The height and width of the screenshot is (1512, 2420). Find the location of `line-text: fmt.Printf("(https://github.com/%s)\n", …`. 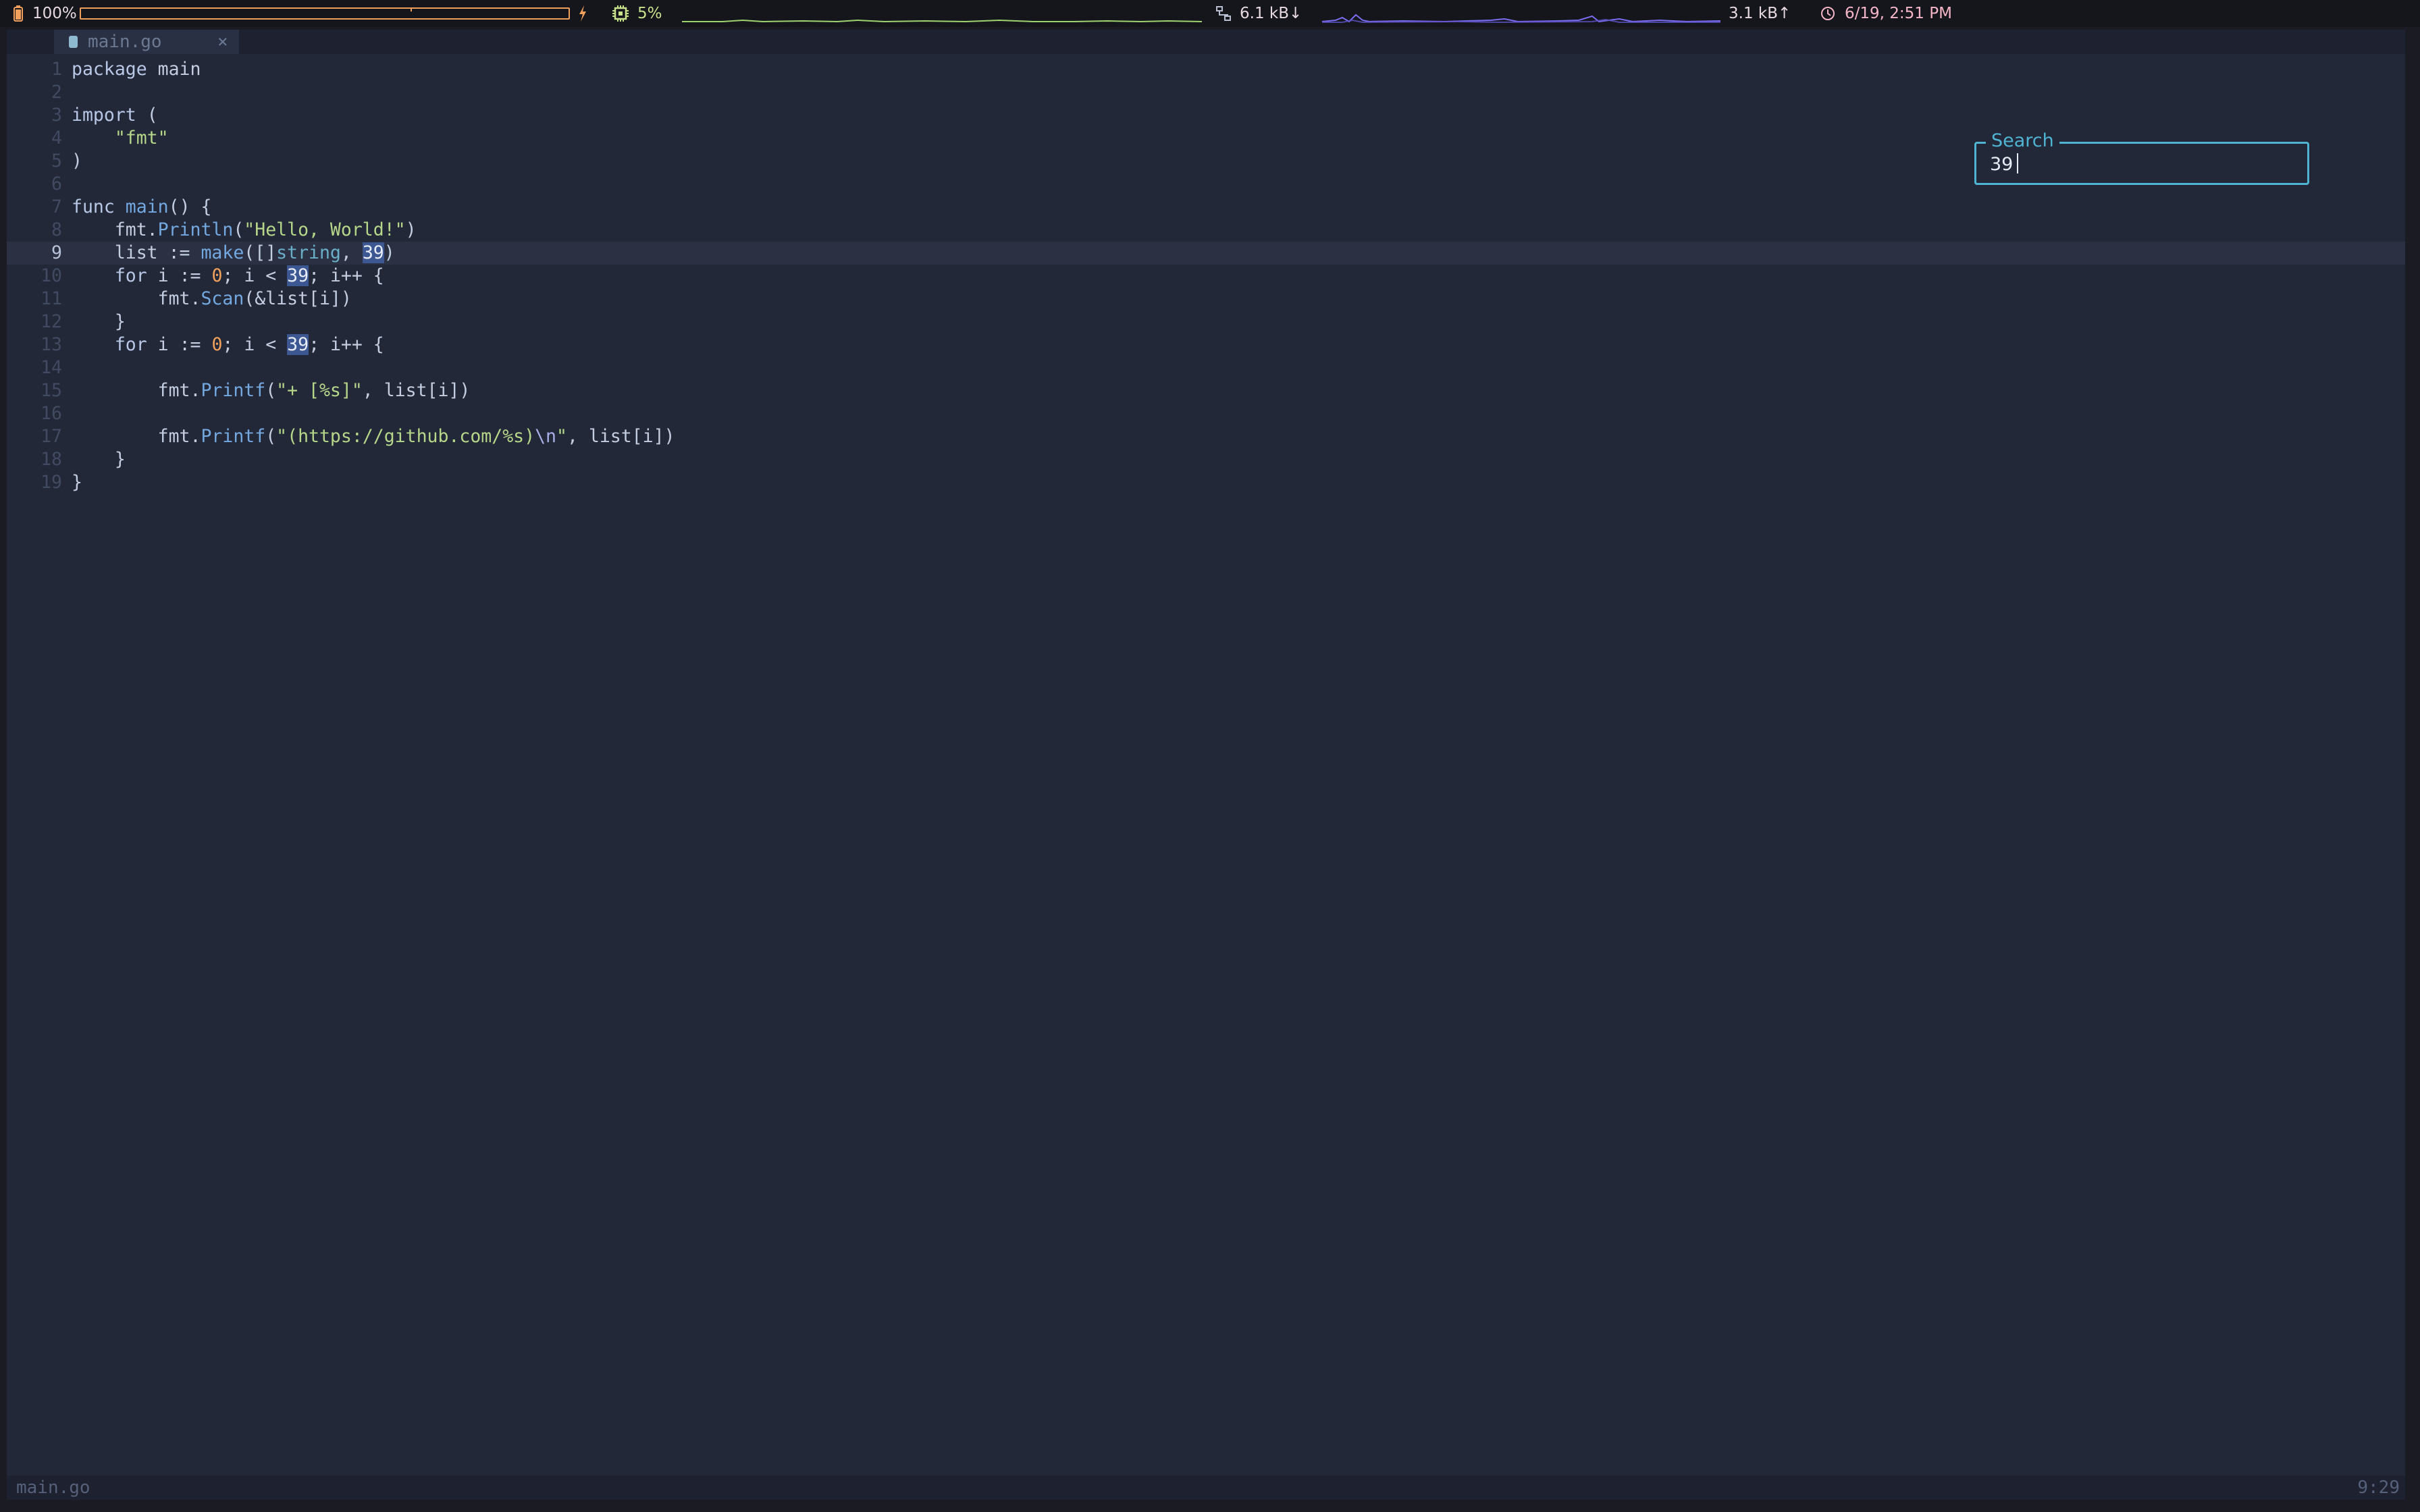

line-text: fmt.Printf("(https://github.com/%s)\n", … is located at coordinates (373, 436).